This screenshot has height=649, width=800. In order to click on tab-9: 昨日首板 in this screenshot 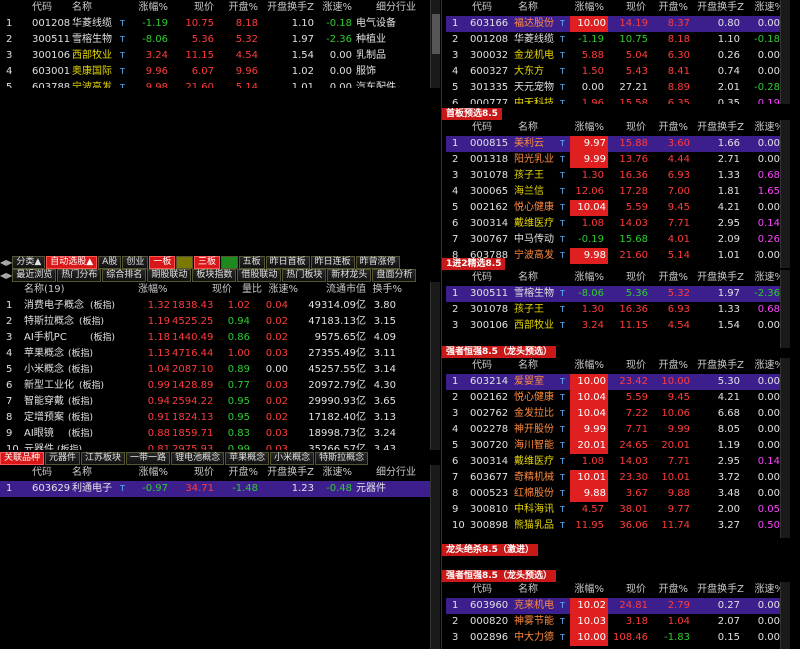, I will do `click(287, 262)`.